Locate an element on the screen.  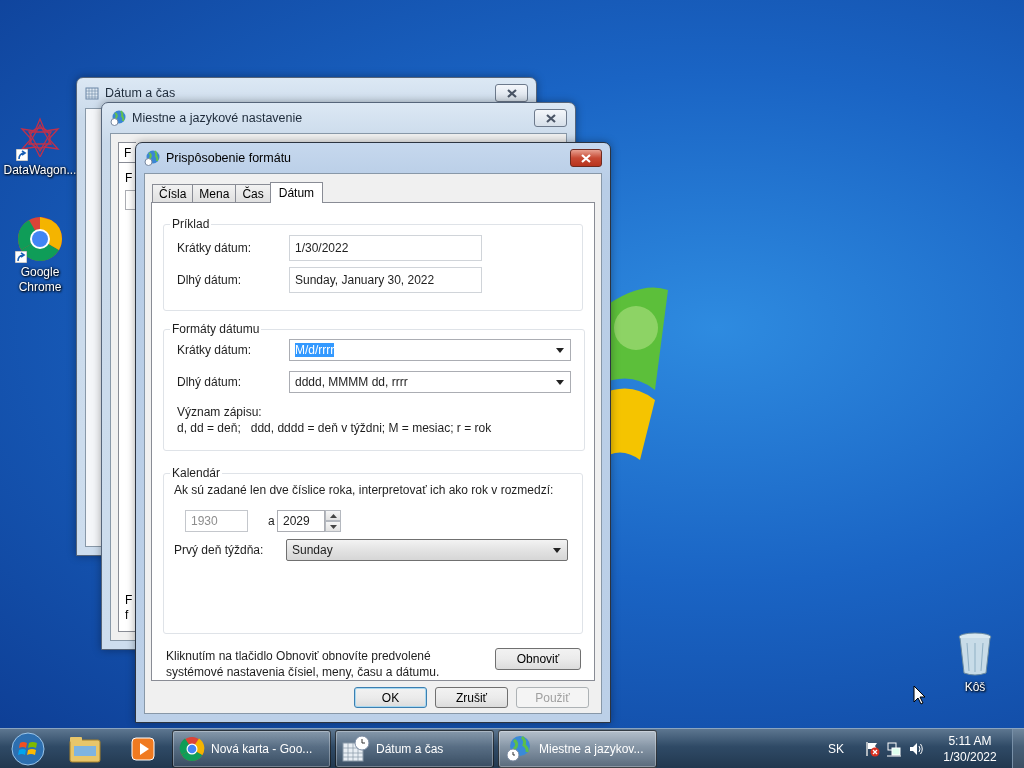
tab: F is located at coordinates (127, 152).